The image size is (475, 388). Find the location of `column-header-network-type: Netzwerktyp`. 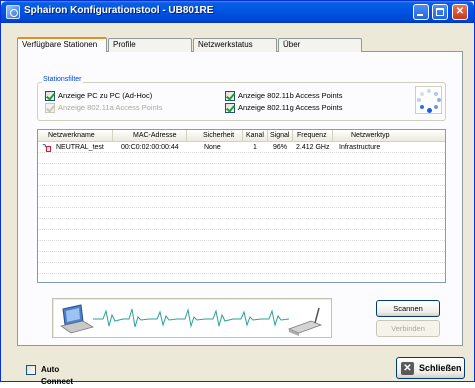

column-header-network-type: Netzwerktyp is located at coordinates (389, 136).